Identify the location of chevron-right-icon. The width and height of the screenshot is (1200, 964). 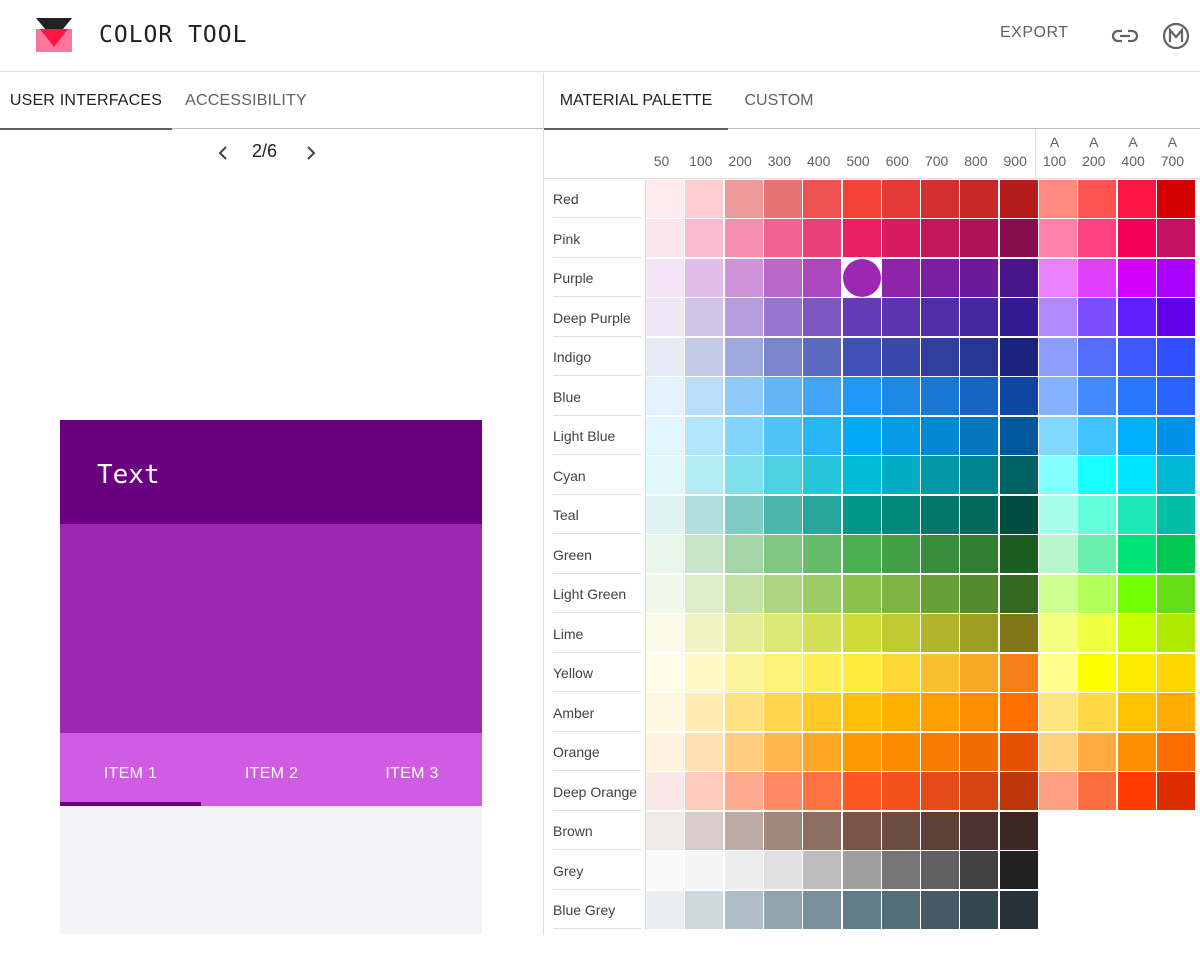
(311, 153).